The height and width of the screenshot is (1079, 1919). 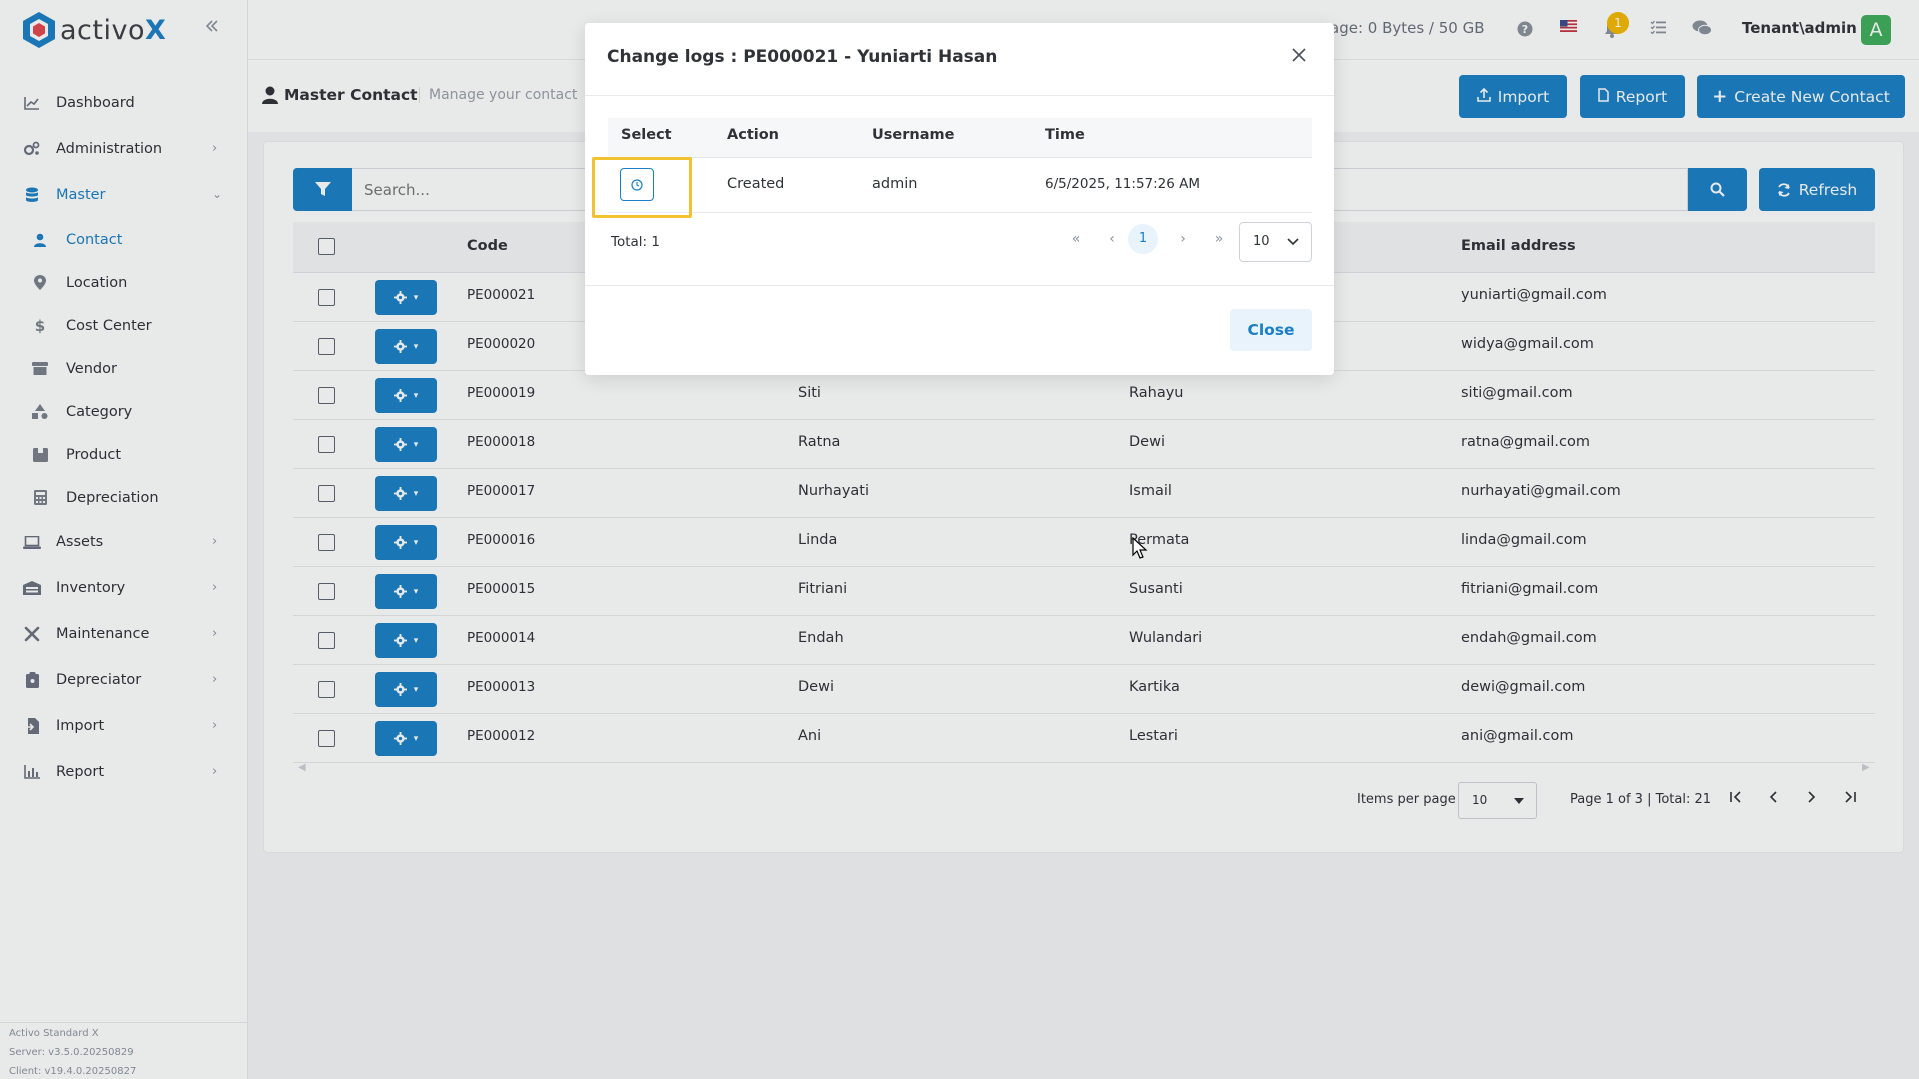 I want to click on modal-column-time: Time, so click(x=1065, y=135).